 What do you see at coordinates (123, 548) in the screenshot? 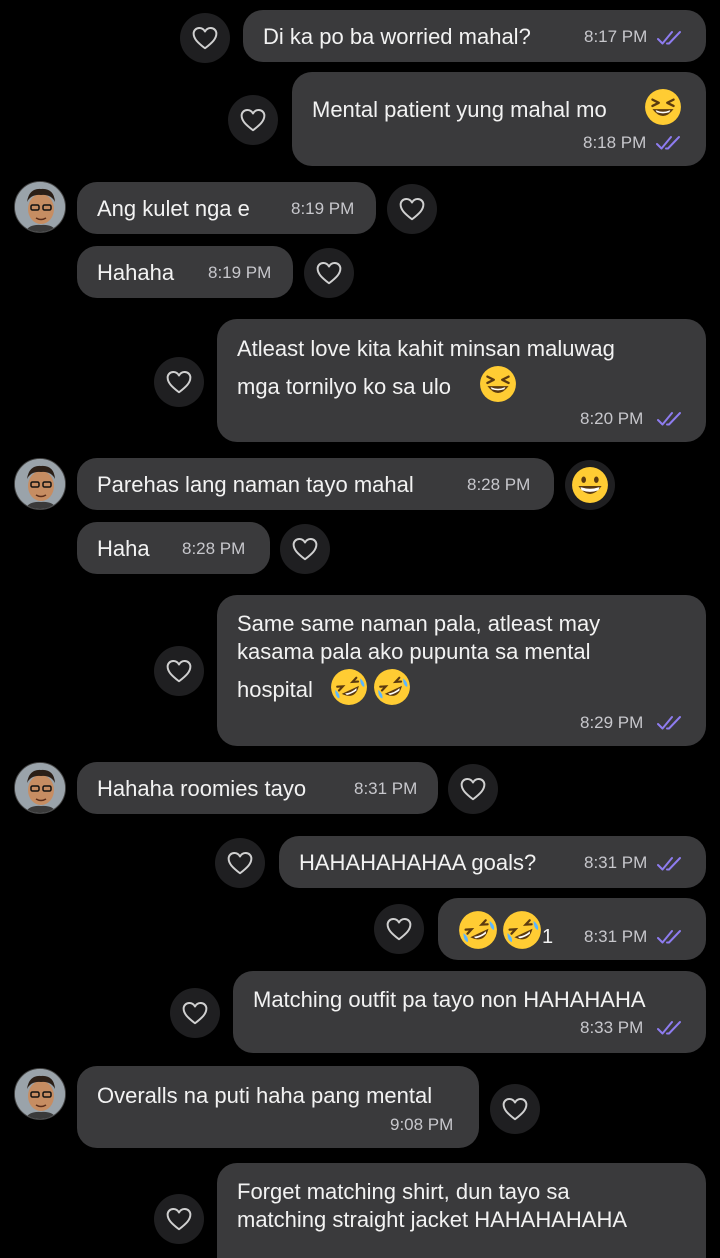
I see `message-text: Haha` at bounding box center [123, 548].